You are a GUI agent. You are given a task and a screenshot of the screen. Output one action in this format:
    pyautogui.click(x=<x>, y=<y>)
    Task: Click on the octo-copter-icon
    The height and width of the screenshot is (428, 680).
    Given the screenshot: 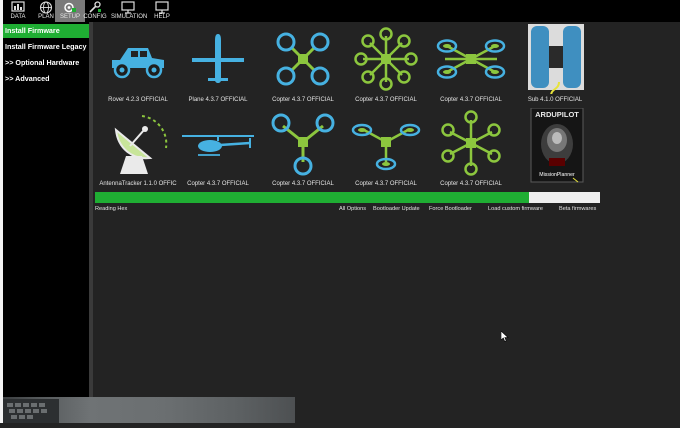 What is the action you would take?
    pyautogui.click(x=386, y=59)
    